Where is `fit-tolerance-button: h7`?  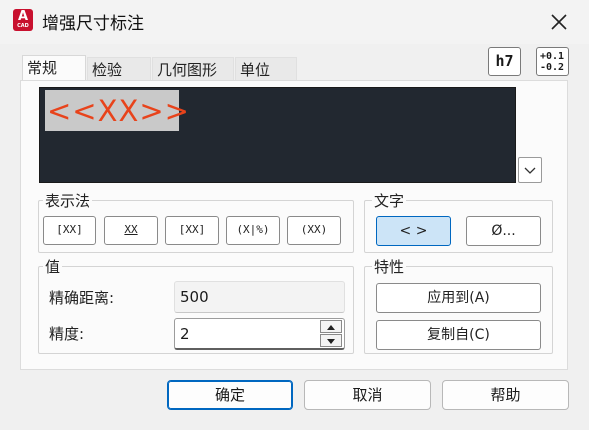
fit-tolerance-button: h7 is located at coordinates (504, 61).